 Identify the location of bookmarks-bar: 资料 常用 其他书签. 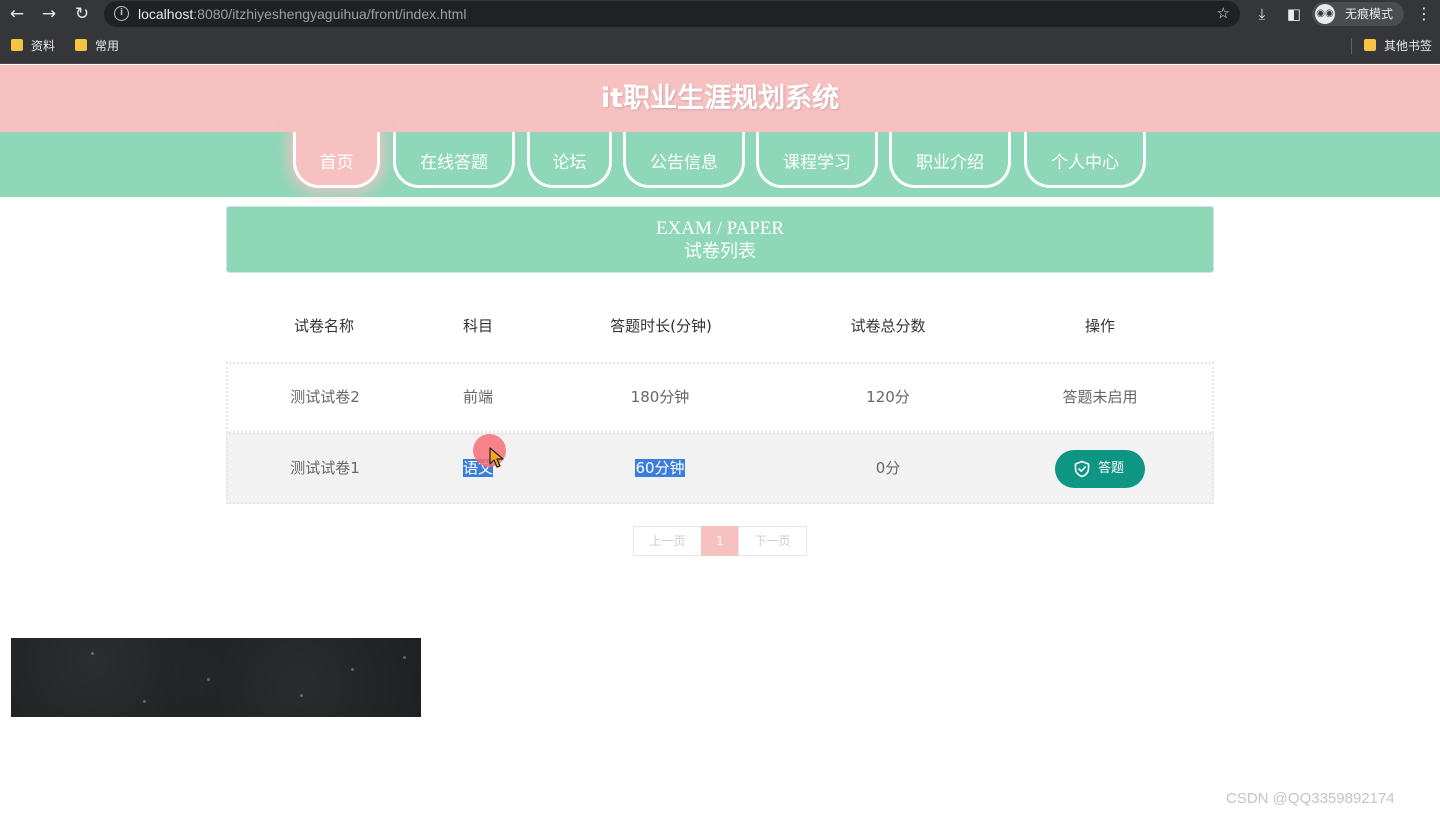
(720, 46).